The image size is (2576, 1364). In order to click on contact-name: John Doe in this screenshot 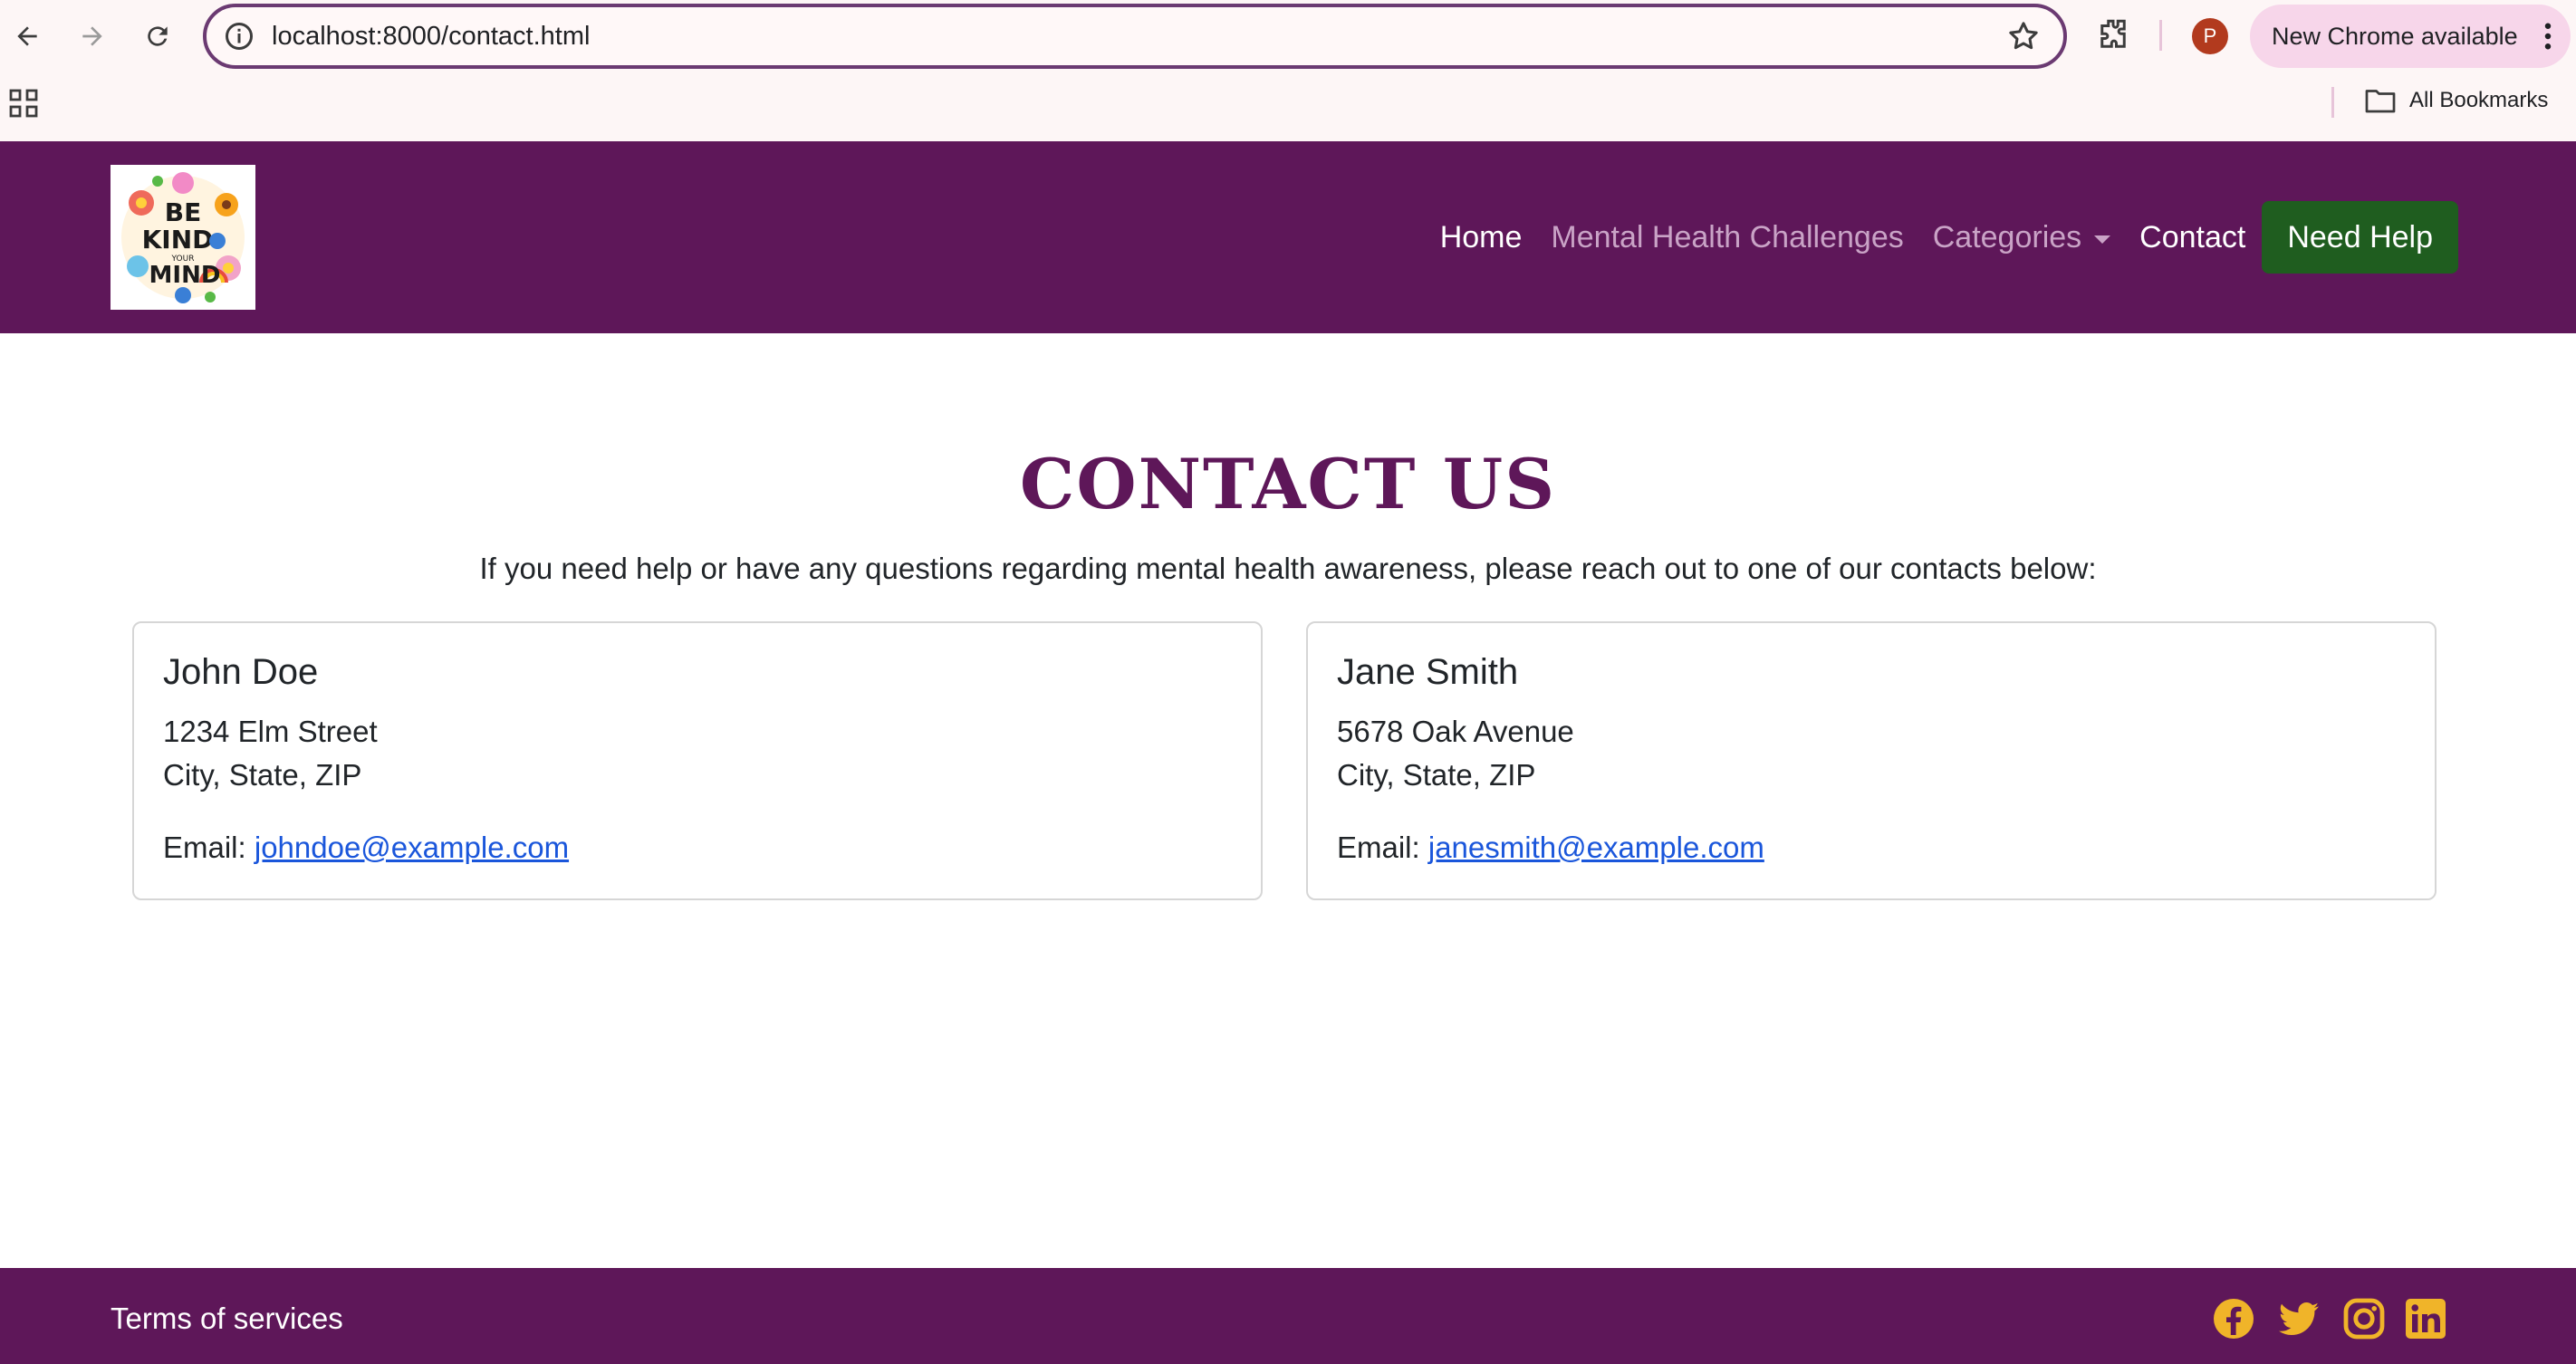, I will do `click(241, 672)`.